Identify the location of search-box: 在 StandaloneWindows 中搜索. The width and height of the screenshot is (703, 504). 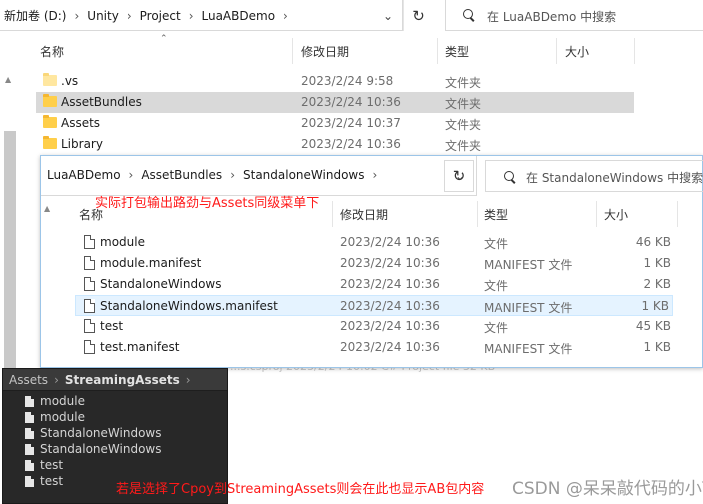
(594, 176).